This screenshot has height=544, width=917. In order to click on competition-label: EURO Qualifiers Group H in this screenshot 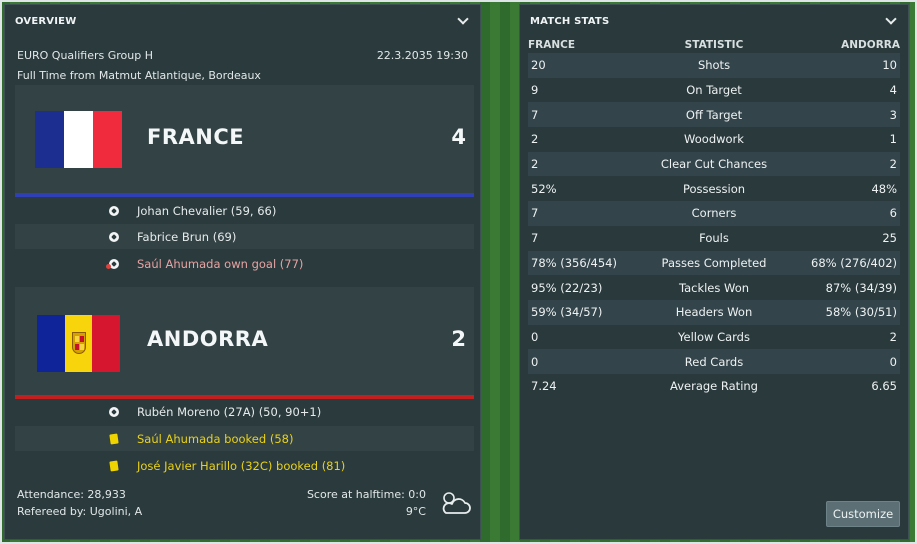, I will do `click(85, 55)`.